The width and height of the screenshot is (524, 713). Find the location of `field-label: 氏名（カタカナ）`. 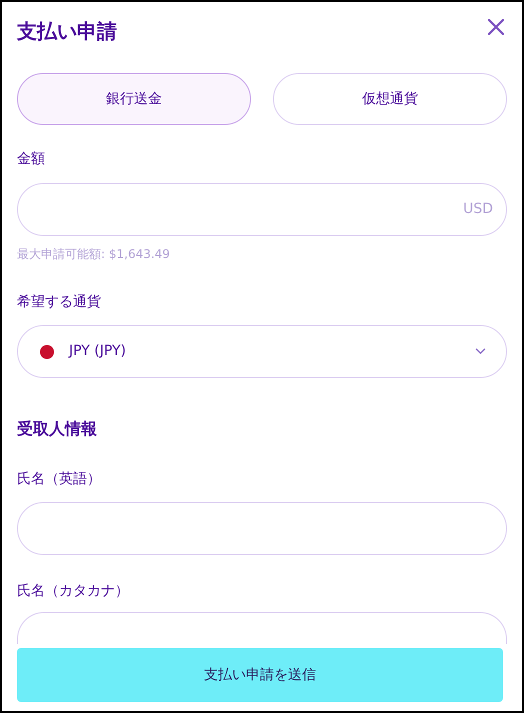

field-label: 氏名（カタカナ） is located at coordinates (73, 591).